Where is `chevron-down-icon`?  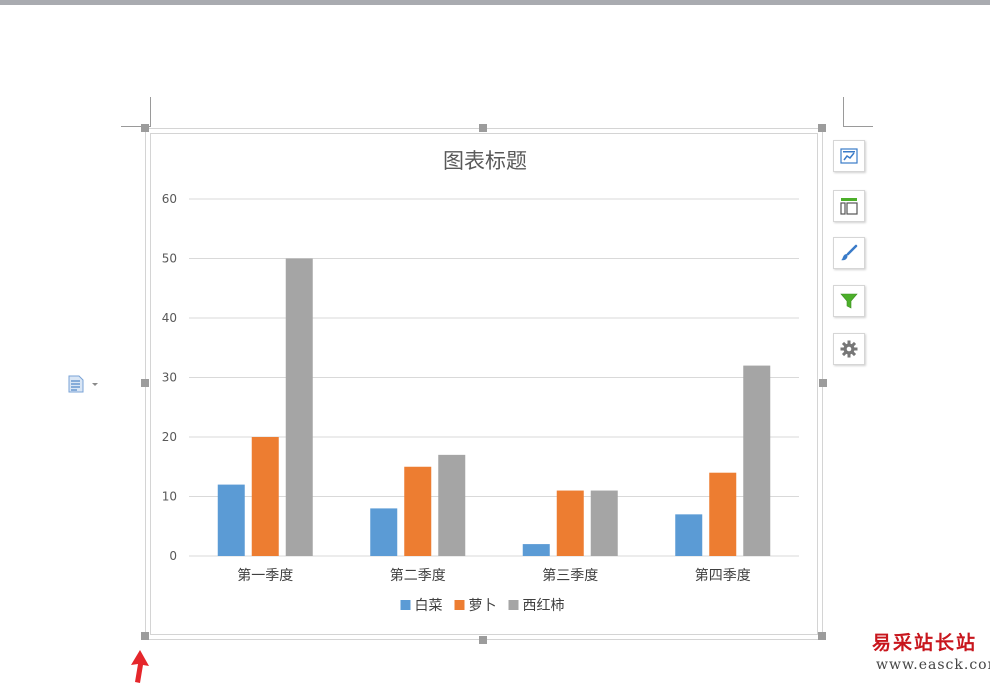 chevron-down-icon is located at coordinates (95, 384).